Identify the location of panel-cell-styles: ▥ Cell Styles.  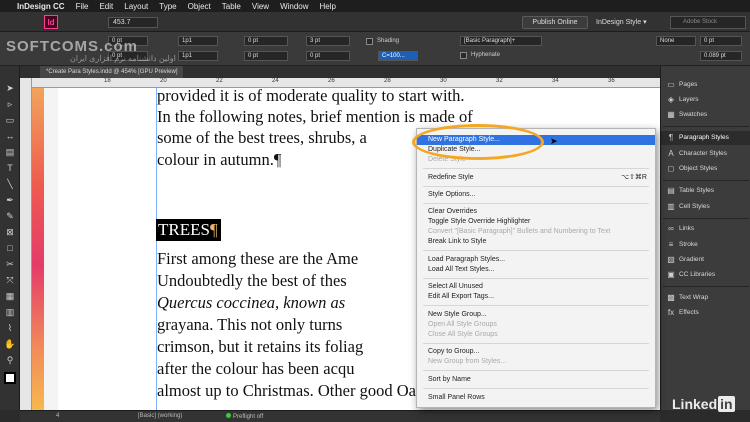
(705, 207).